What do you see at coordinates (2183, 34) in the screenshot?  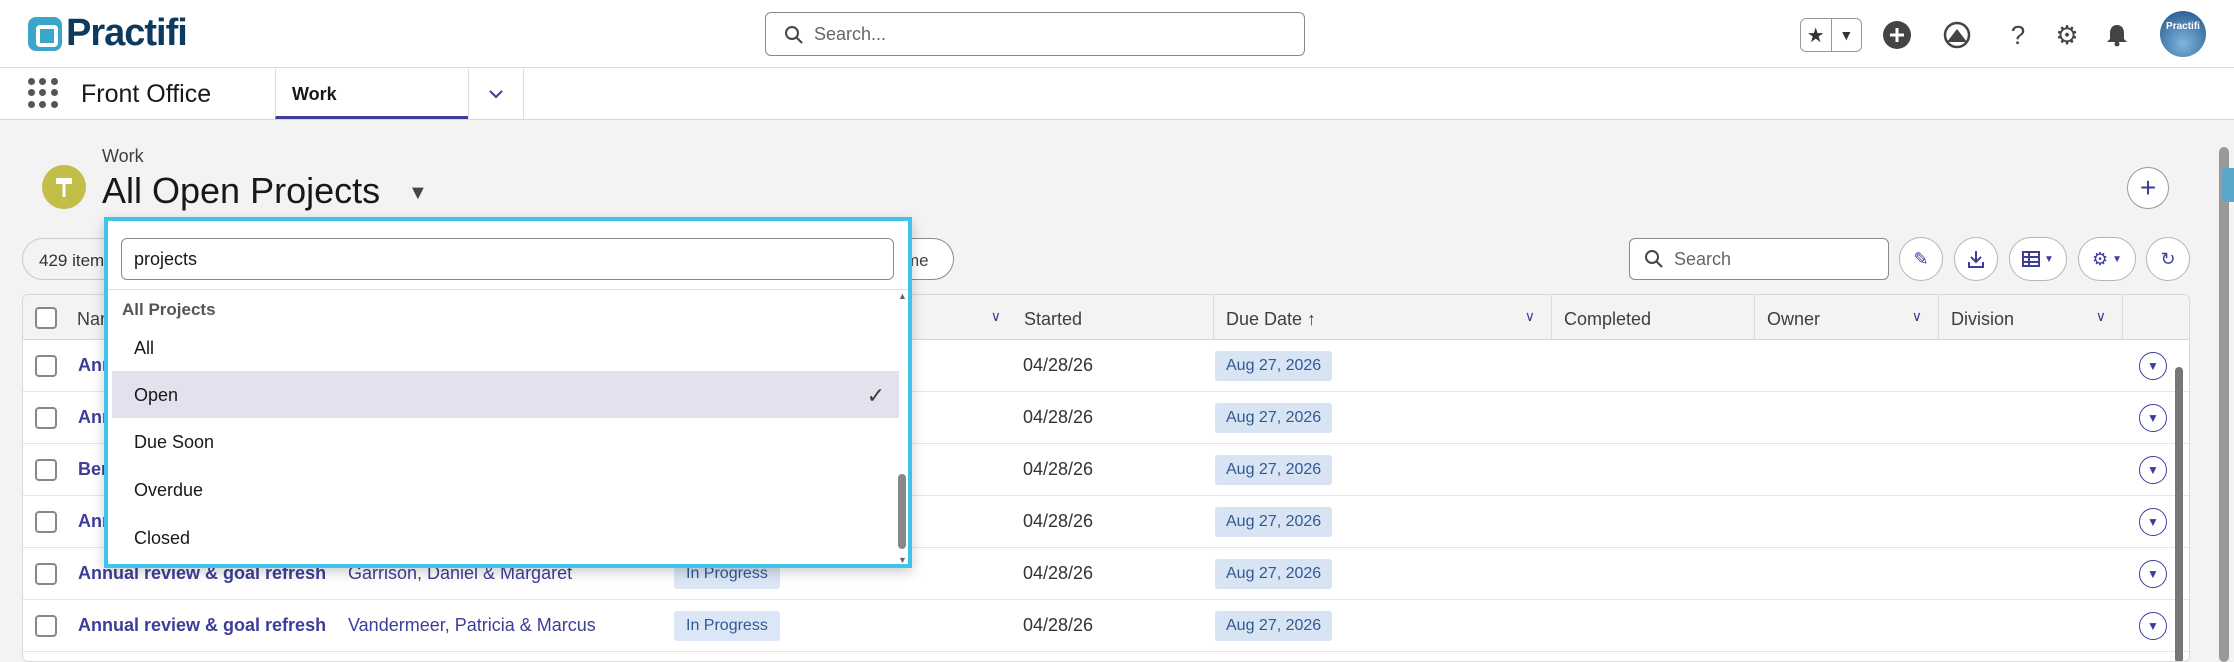 I see `user-avatar: Practifi` at bounding box center [2183, 34].